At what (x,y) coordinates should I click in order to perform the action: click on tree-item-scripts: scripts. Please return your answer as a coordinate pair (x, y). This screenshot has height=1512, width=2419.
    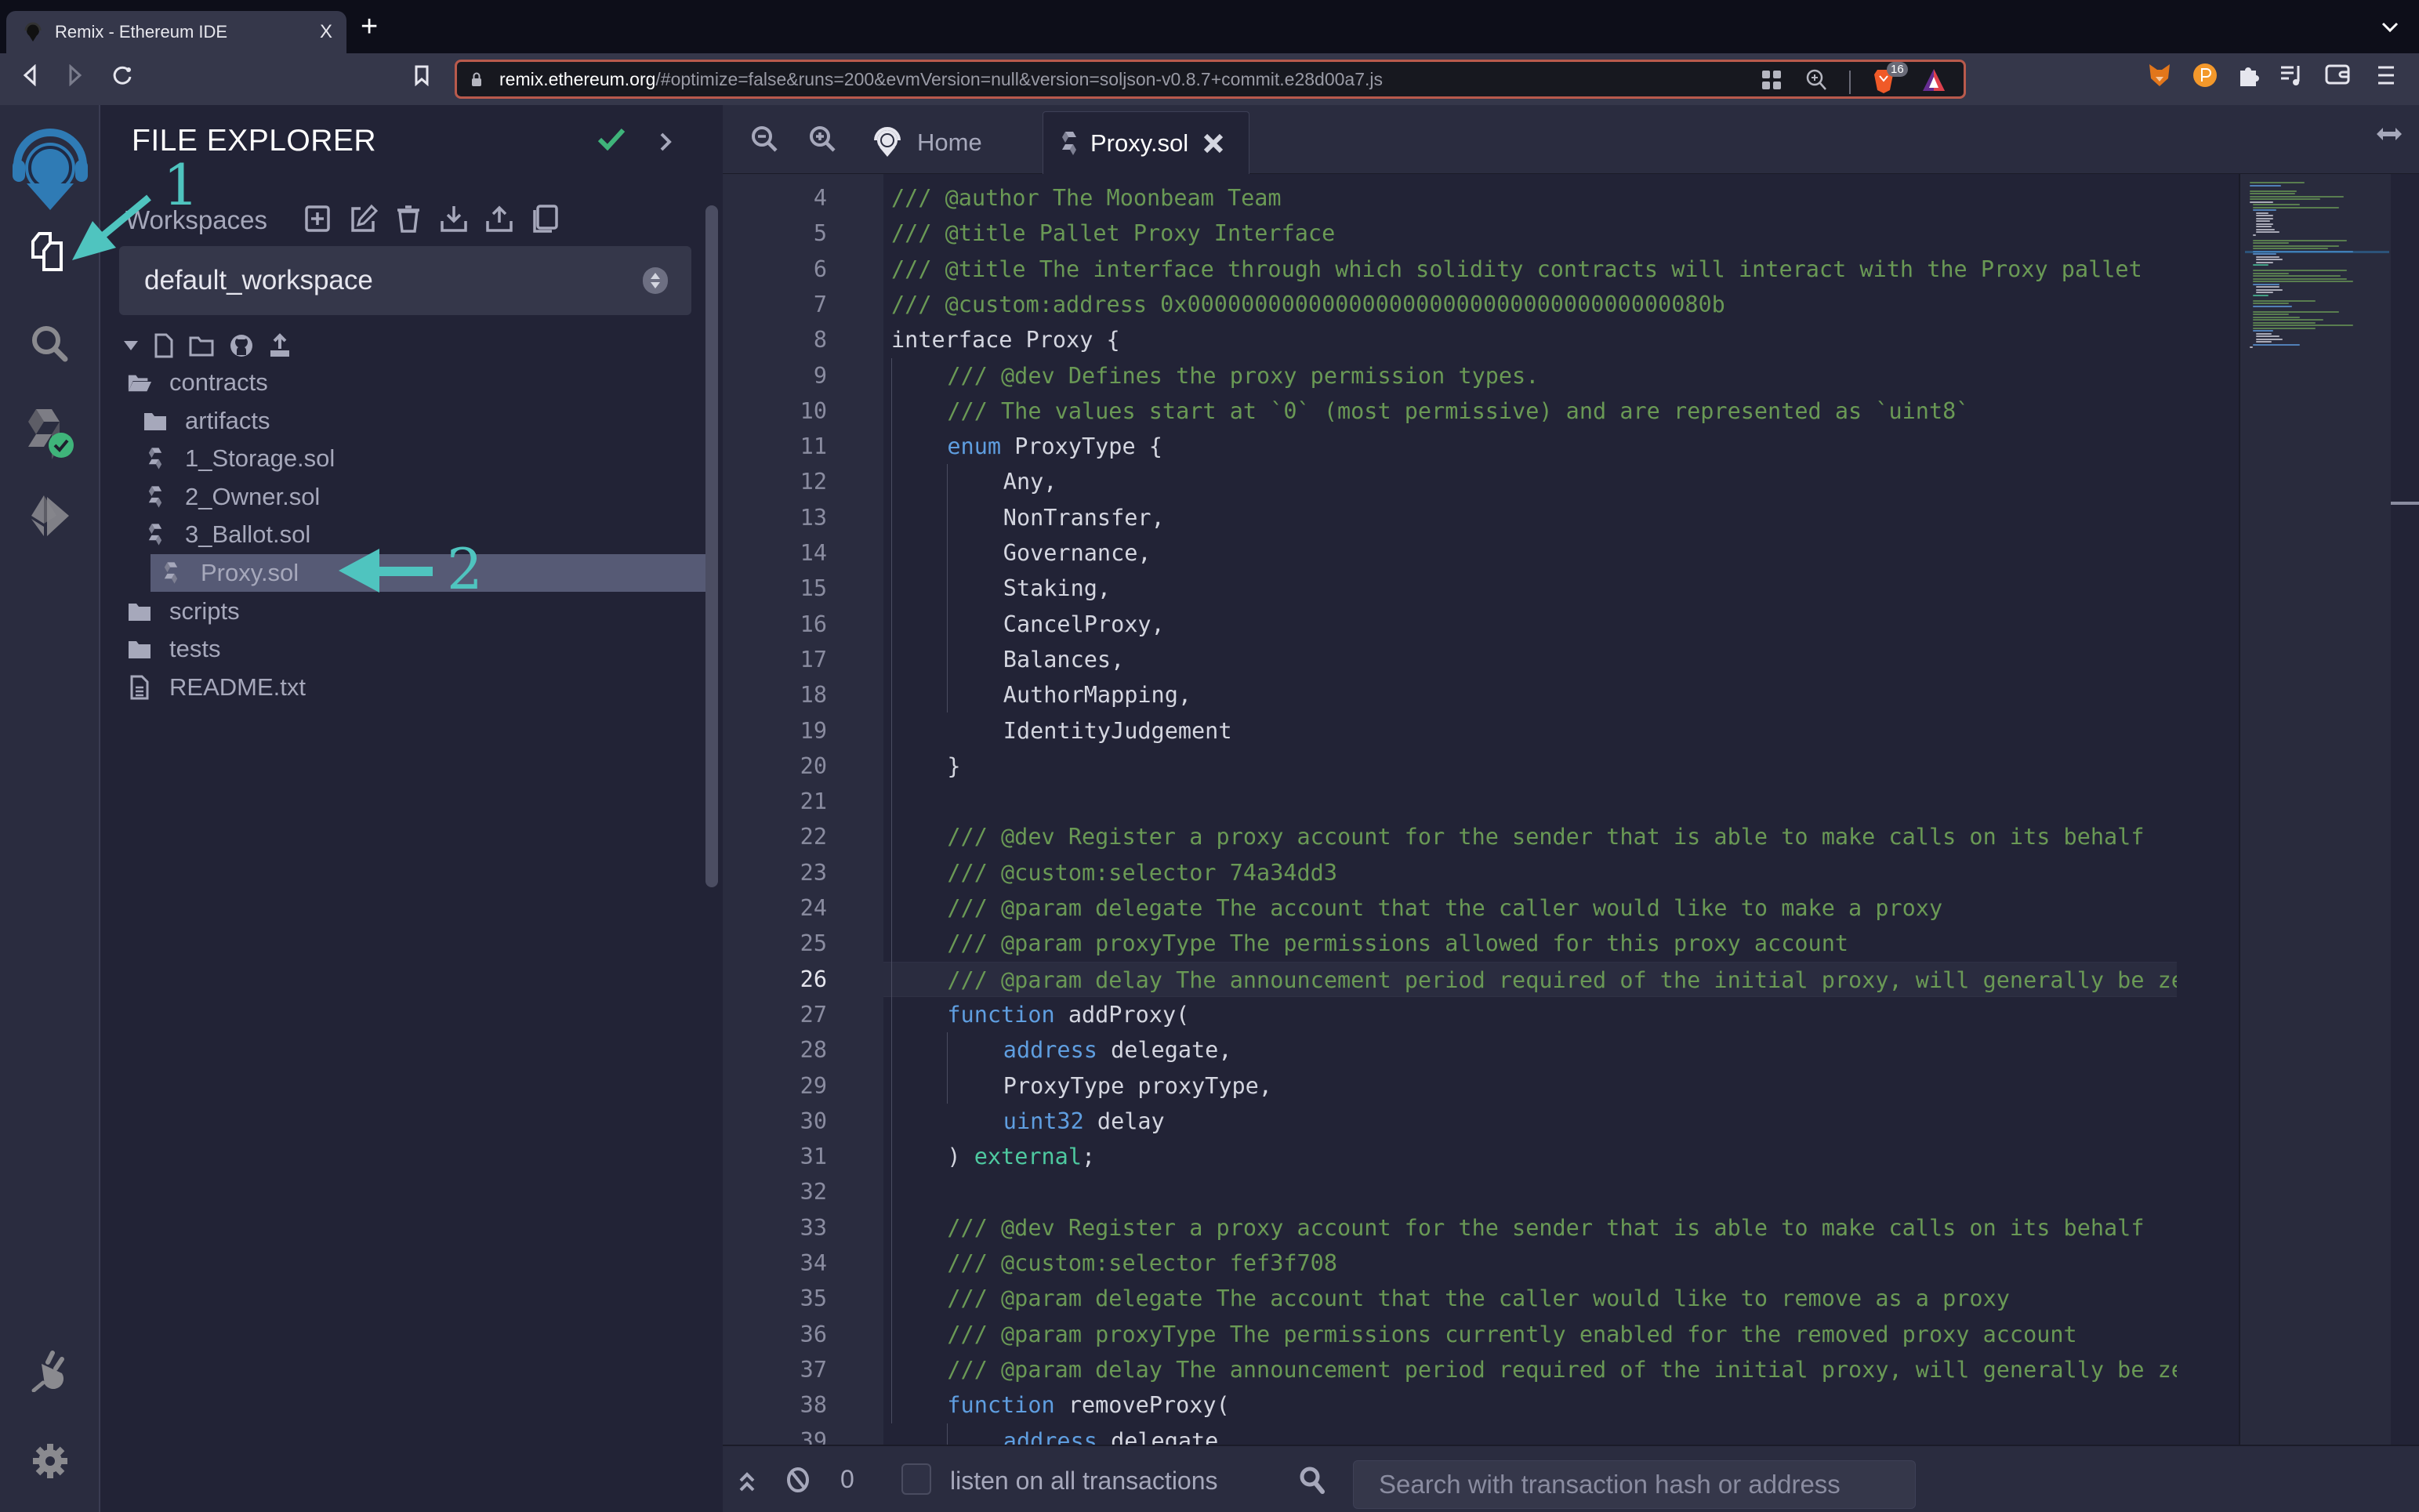
    Looking at the image, I should click on (403, 611).